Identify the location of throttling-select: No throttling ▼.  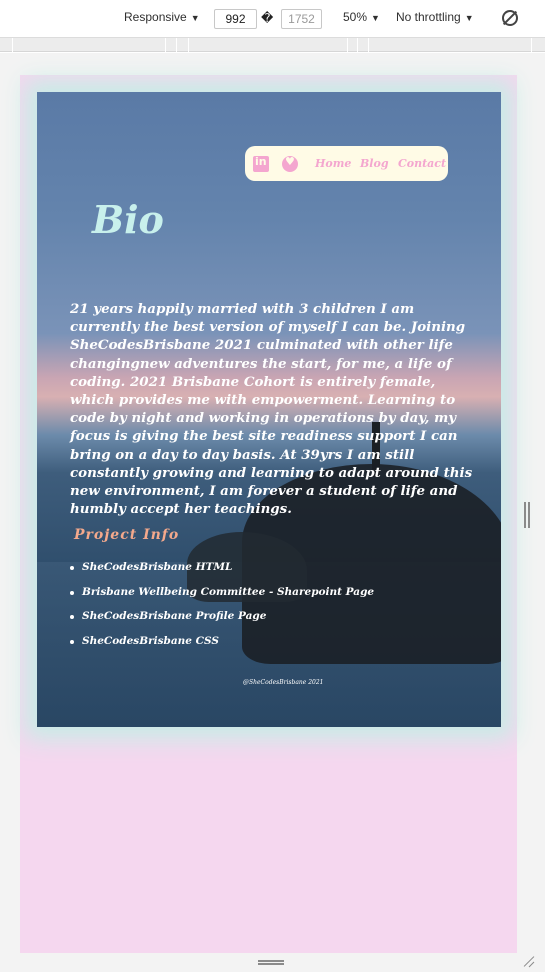
(435, 17).